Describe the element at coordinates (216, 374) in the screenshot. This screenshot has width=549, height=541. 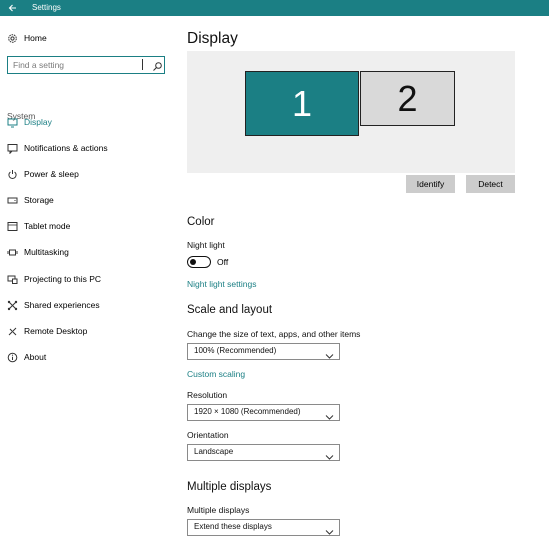
I see `custom-scaling-link: Custom scaling` at that location.